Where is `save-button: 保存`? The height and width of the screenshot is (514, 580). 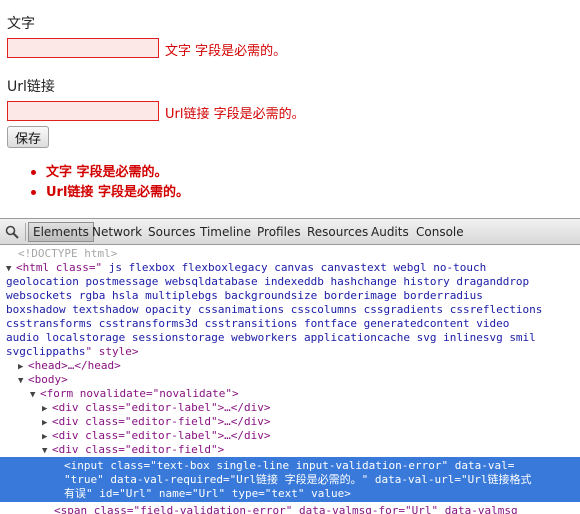
save-button: 保存 is located at coordinates (28, 137).